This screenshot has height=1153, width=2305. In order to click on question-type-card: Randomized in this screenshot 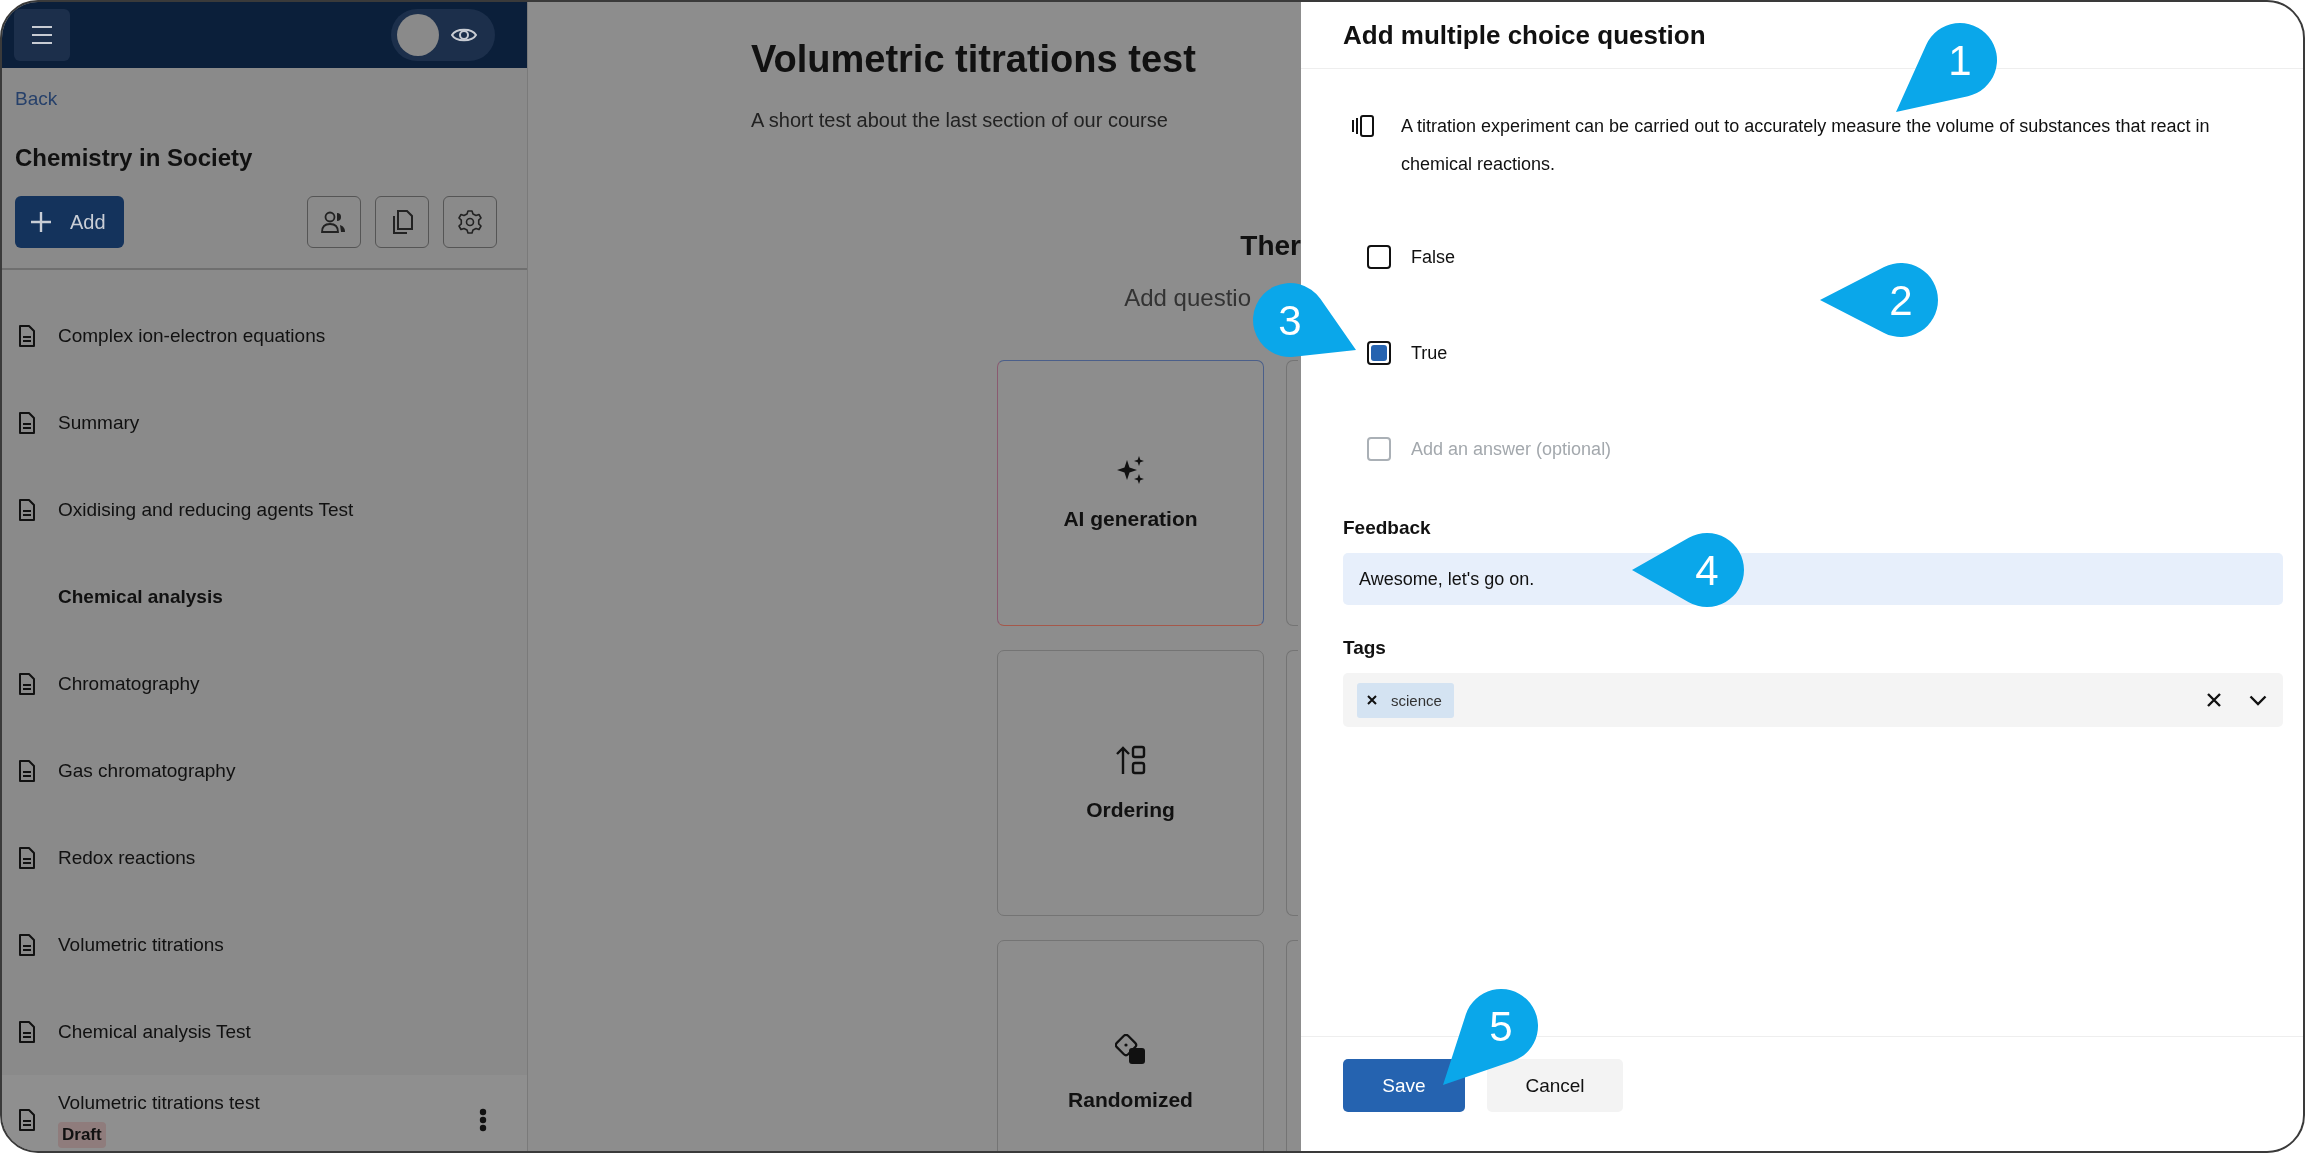, I will do `click(1130, 1045)`.